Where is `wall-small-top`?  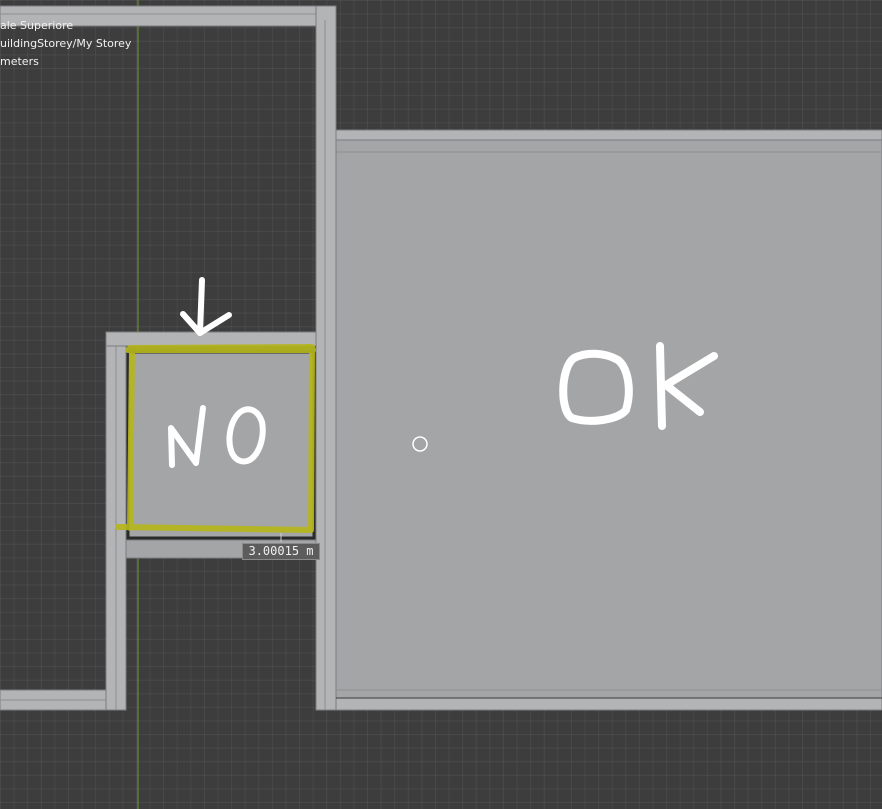 wall-small-top is located at coordinates (211, 339).